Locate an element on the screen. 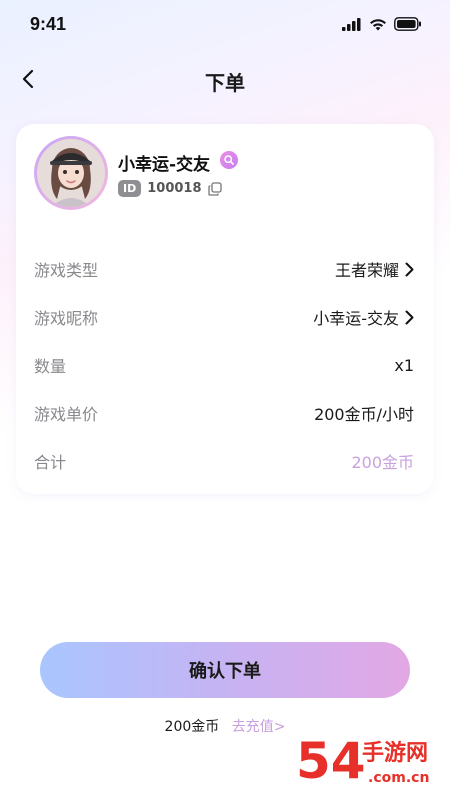  battery-icon is located at coordinates (408, 25).